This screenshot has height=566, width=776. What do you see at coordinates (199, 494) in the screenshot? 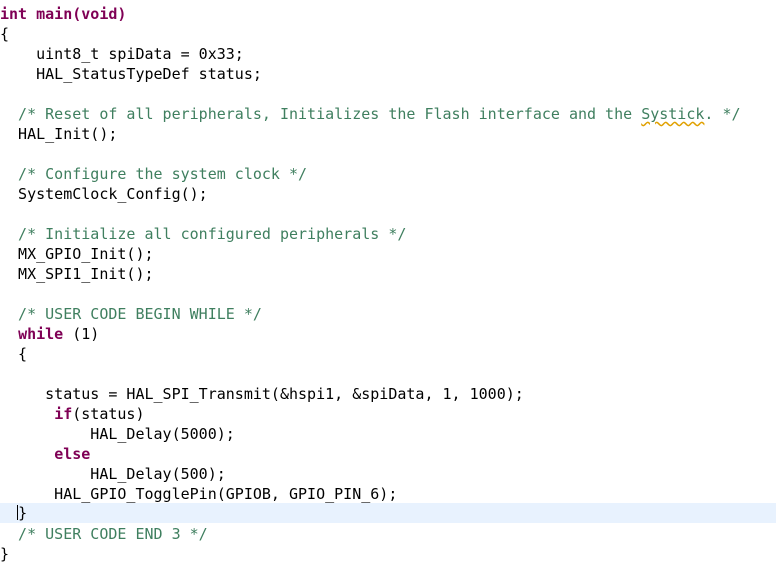
I see `code-line-25: HAL_GPIO_TogglePin(GPIOB, GPIO_PIN_6);` at bounding box center [199, 494].